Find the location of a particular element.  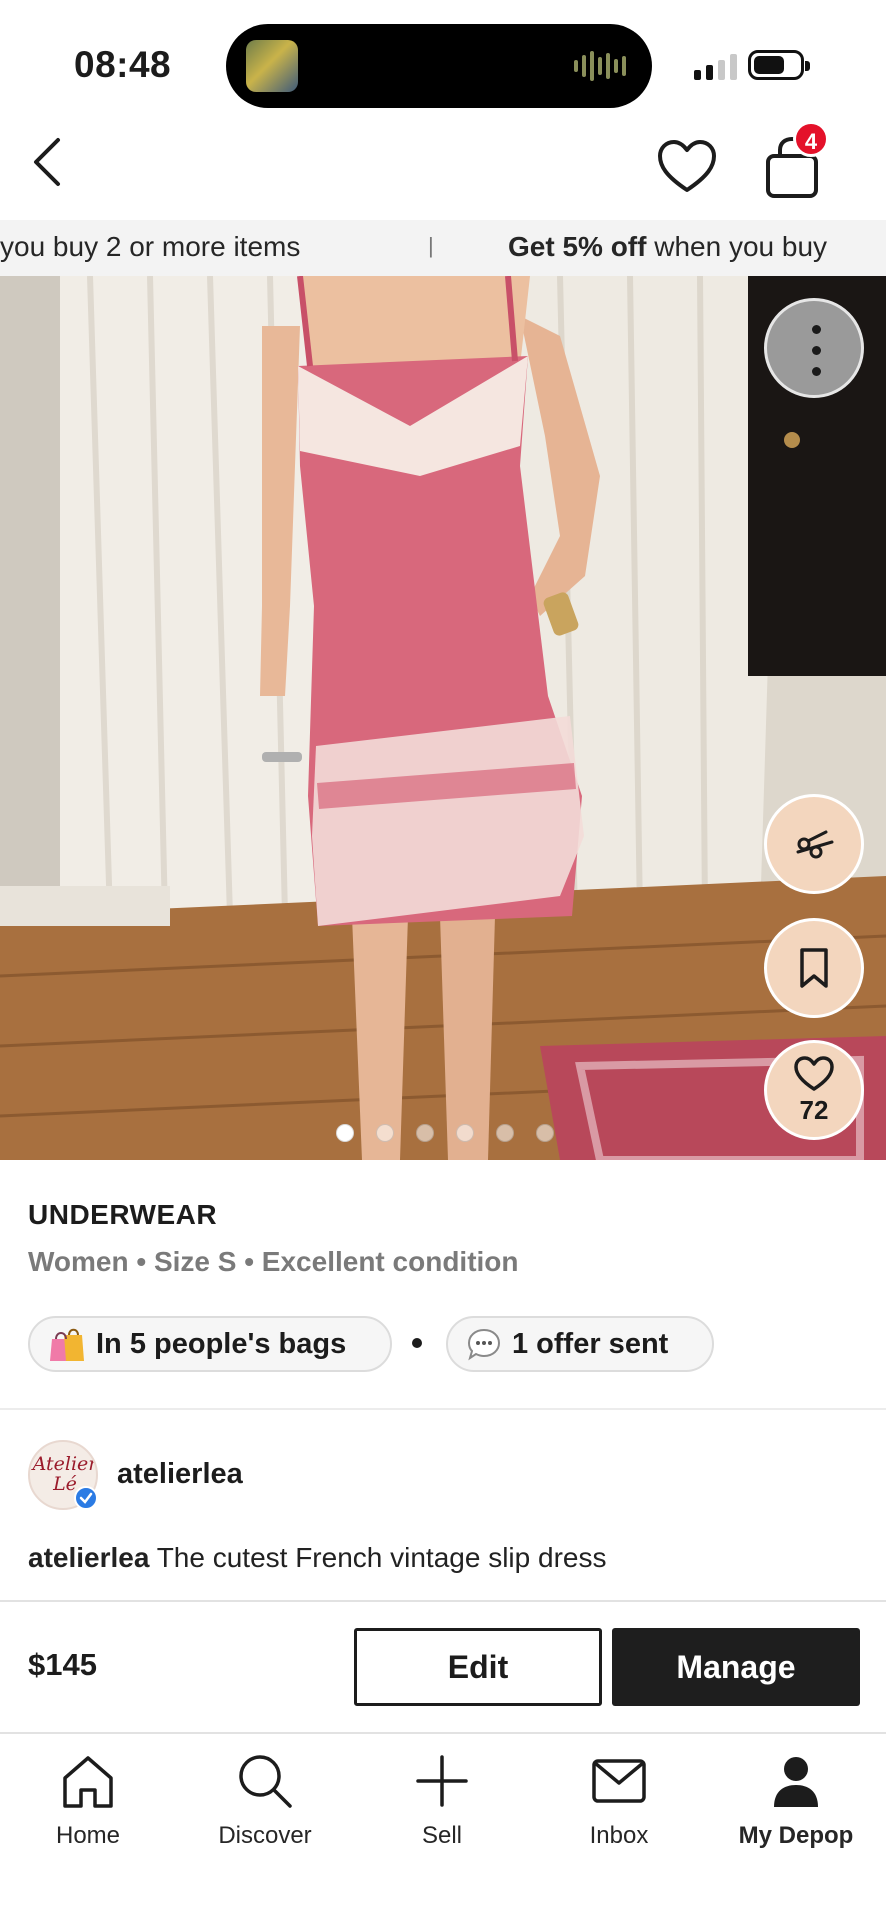

share-link-icon is located at coordinates (815, 844).